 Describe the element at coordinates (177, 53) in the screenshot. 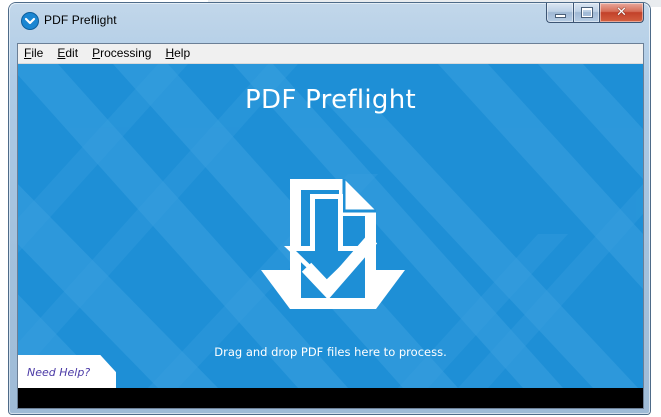

I see `menu-help: Help` at that location.